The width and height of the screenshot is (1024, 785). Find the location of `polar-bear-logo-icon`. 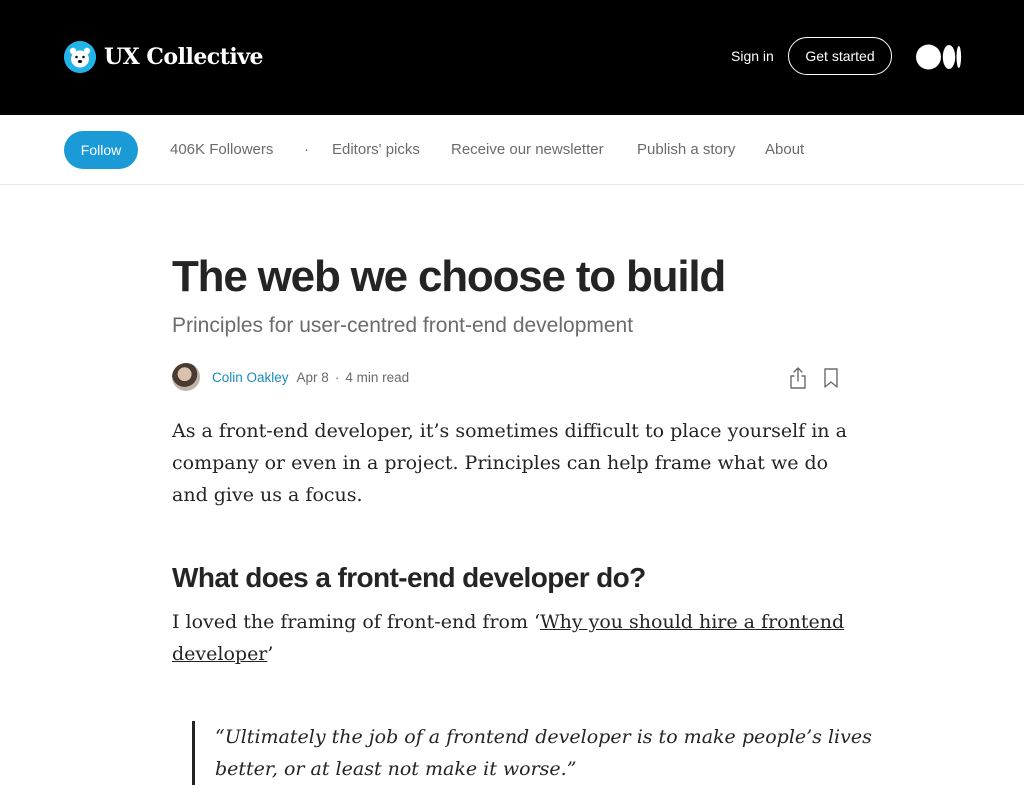

polar-bear-logo-icon is located at coordinates (80, 57).